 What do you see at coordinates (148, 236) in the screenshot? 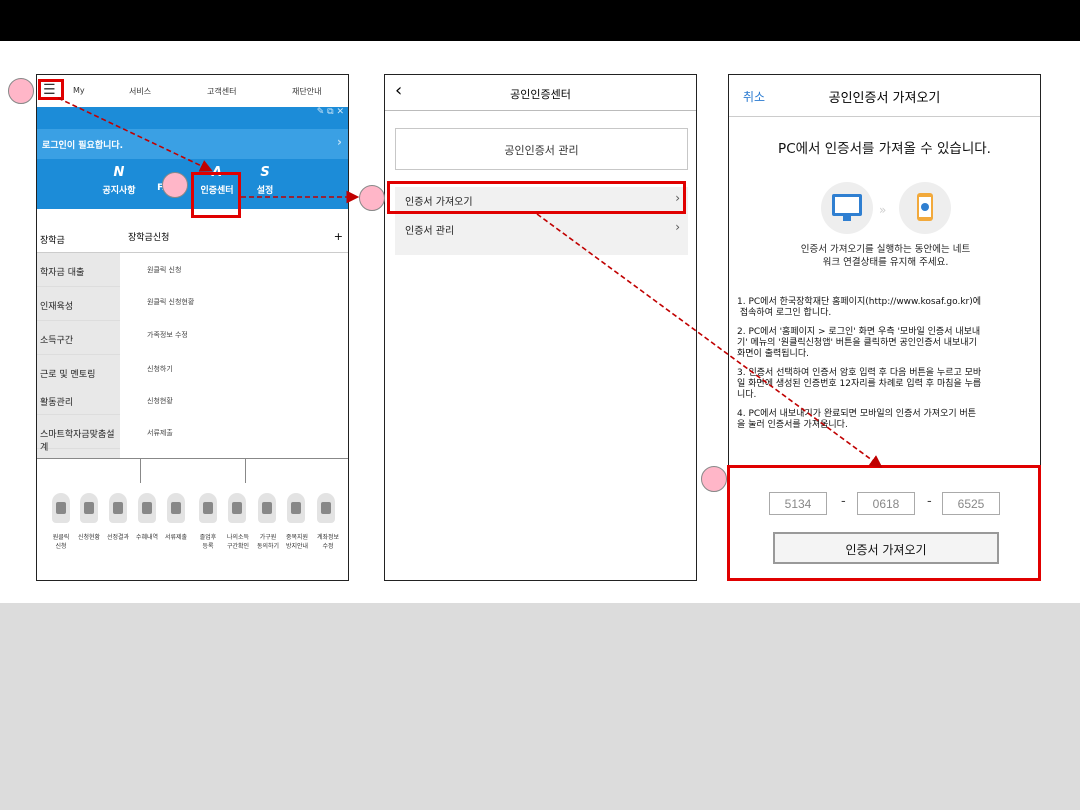
I see `right-header: 장학금신청` at bounding box center [148, 236].